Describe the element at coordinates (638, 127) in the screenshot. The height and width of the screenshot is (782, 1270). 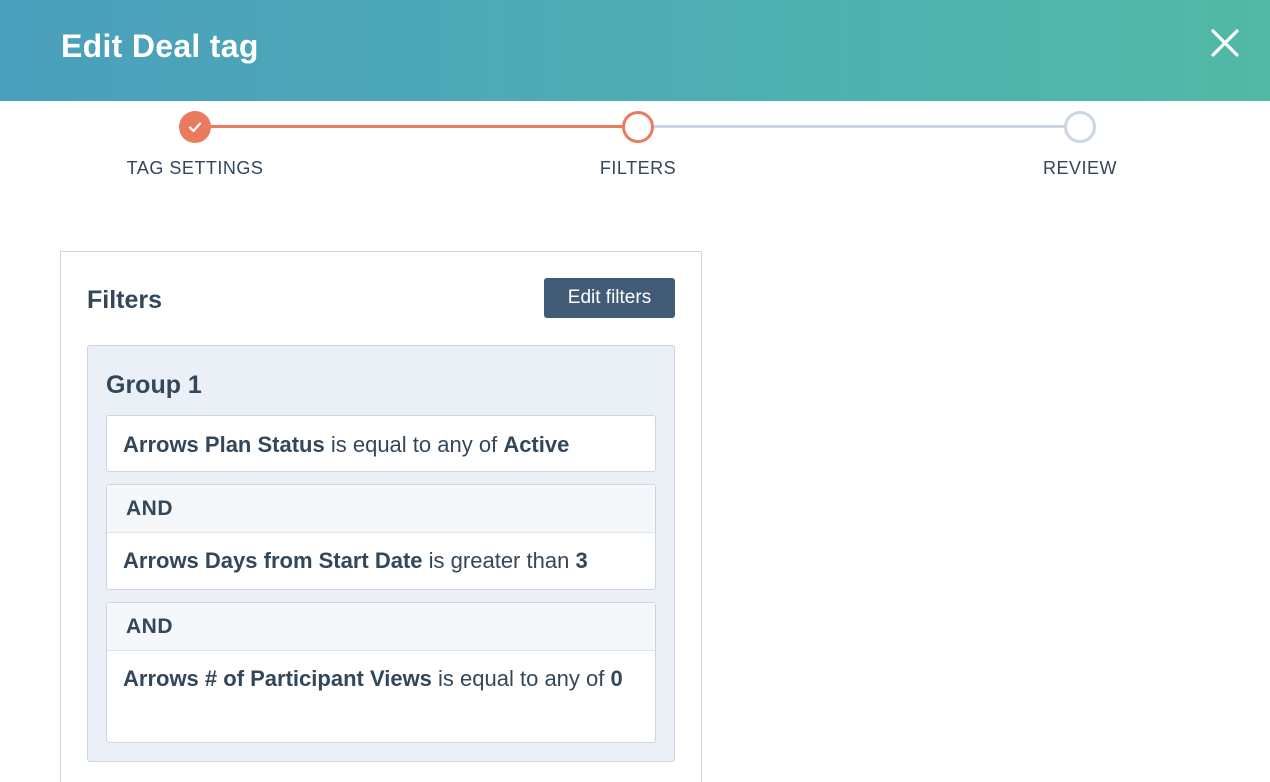
I see `step-filters-indicator` at that location.